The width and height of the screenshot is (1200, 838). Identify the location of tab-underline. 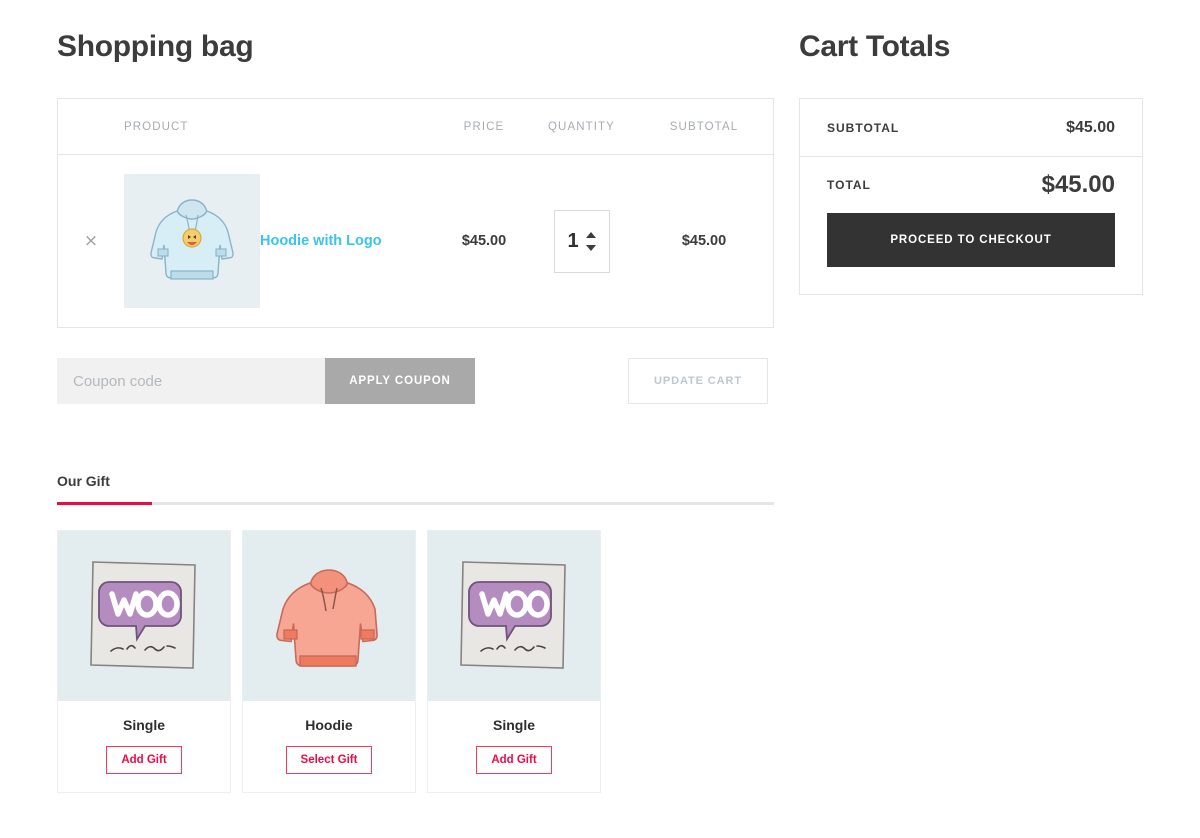
(415, 503).